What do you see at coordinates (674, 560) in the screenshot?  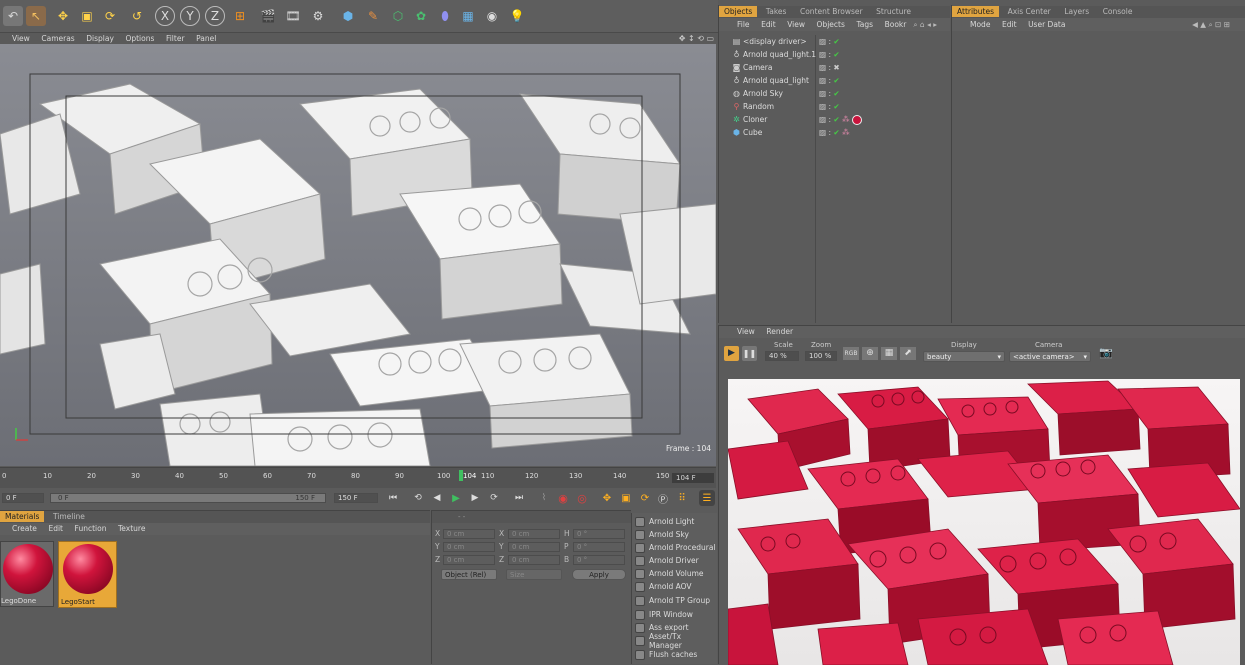 I see `arnold-menu-item: Arnold Driver` at bounding box center [674, 560].